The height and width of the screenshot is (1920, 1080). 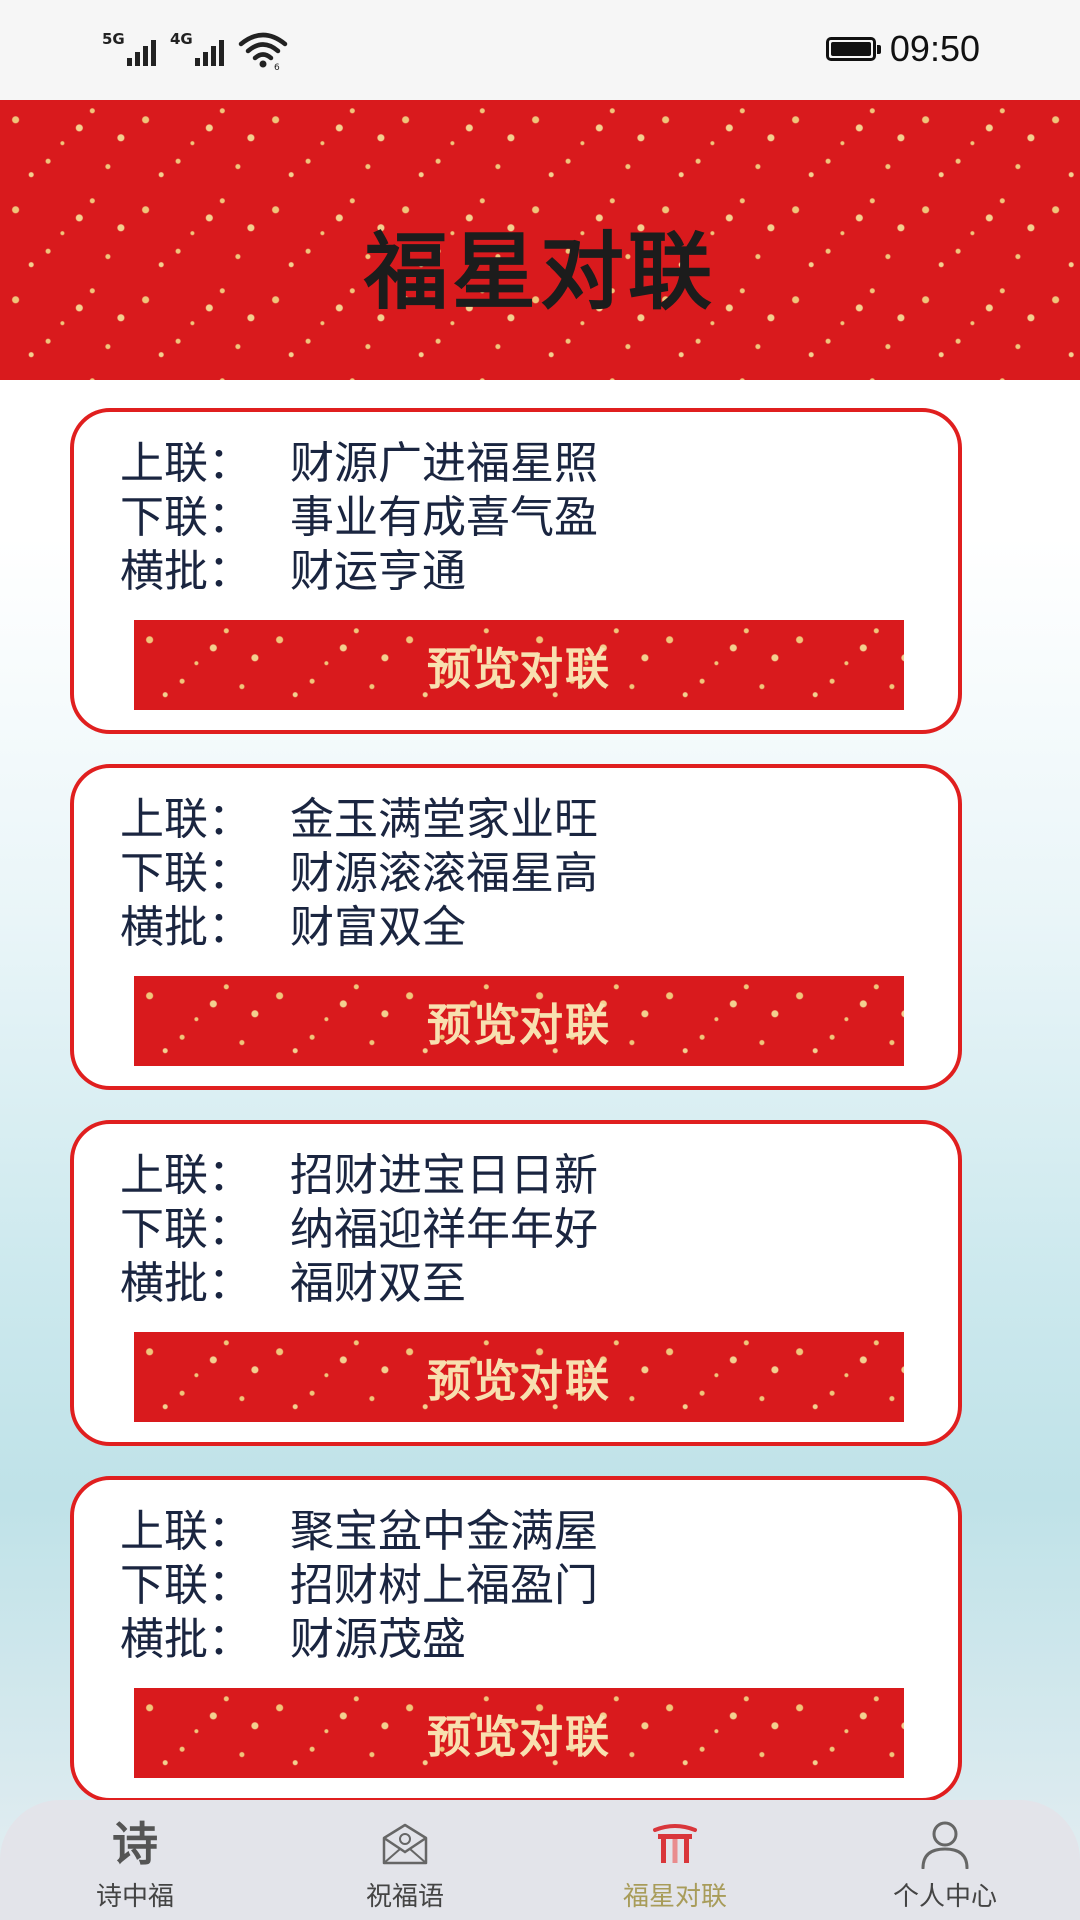 I want to click on tab-label: 个人中心, so click(x=944, y=1897).